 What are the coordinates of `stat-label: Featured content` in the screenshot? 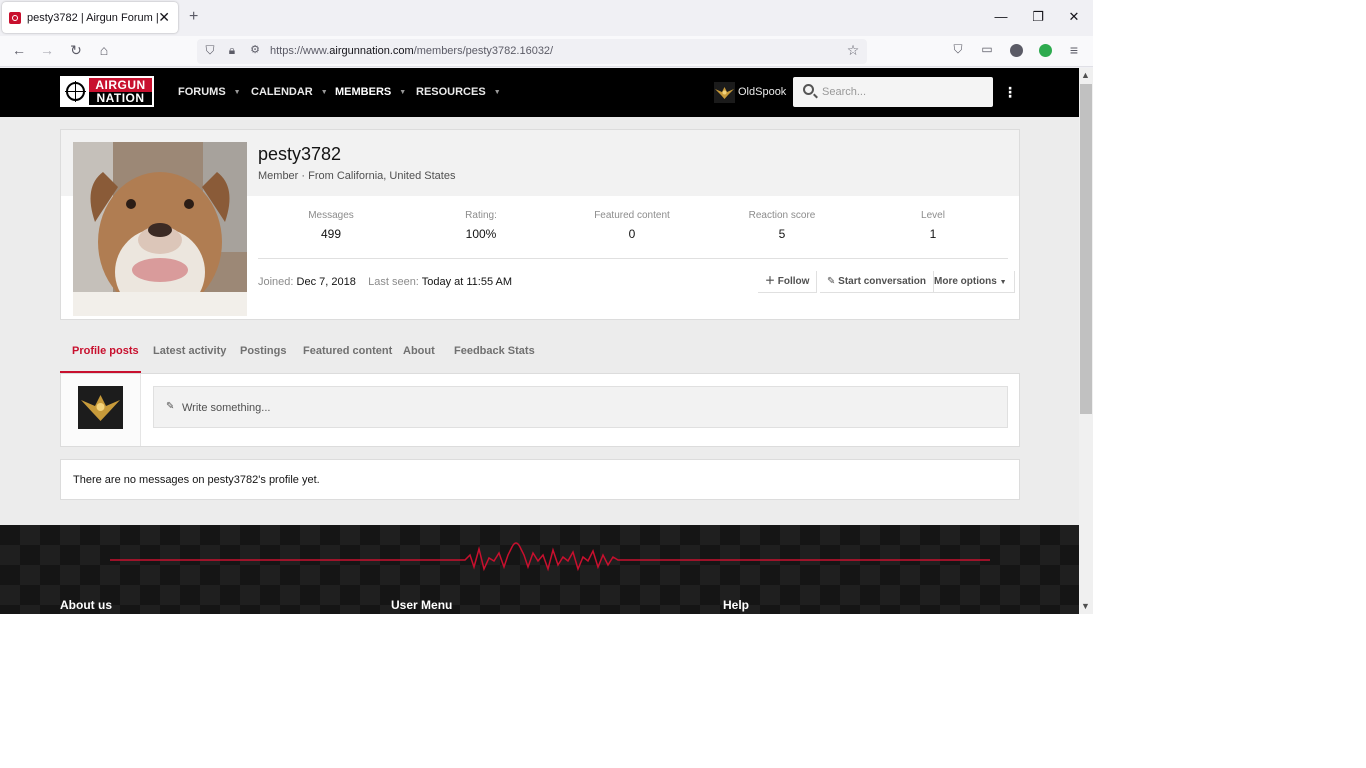 It's located at (632, 215).